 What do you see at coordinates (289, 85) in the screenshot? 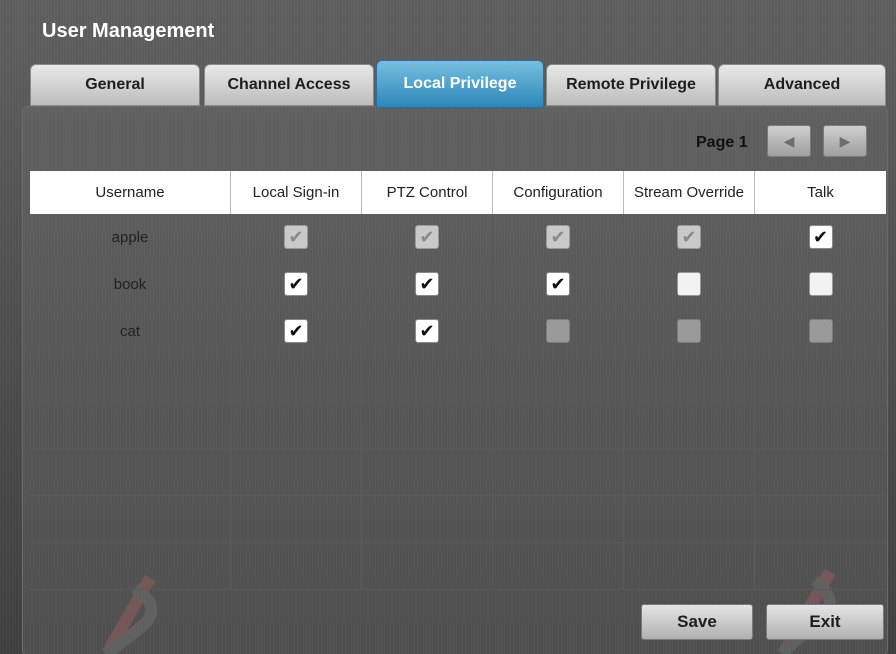
I see `tab-channel-access: Channel Access` at bounding box center [289, 85].